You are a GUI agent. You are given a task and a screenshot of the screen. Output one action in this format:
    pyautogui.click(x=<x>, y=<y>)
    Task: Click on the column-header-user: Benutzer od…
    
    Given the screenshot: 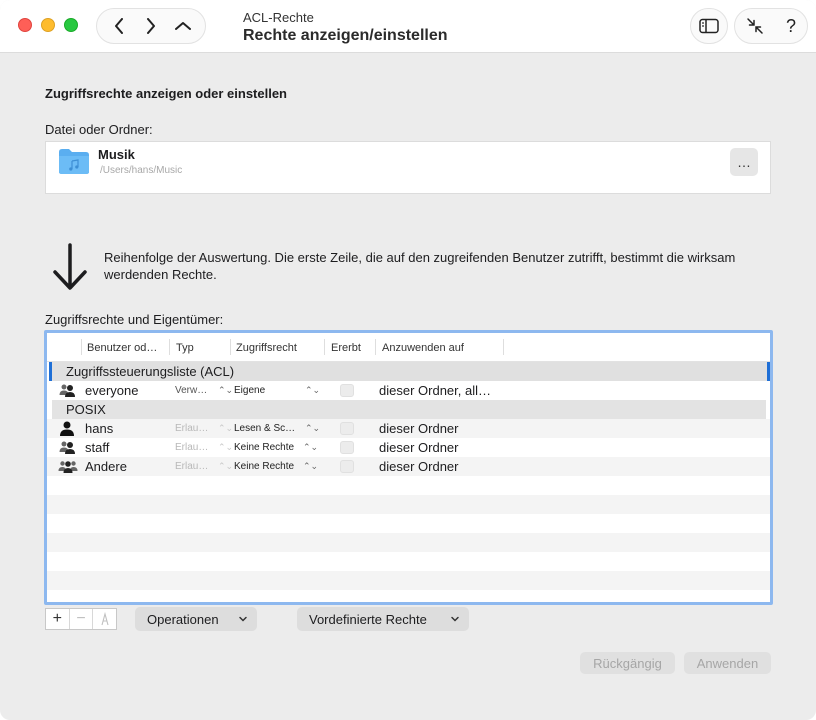 What is the action you would take?
    pyautogui.click(x=122, y=348)
    